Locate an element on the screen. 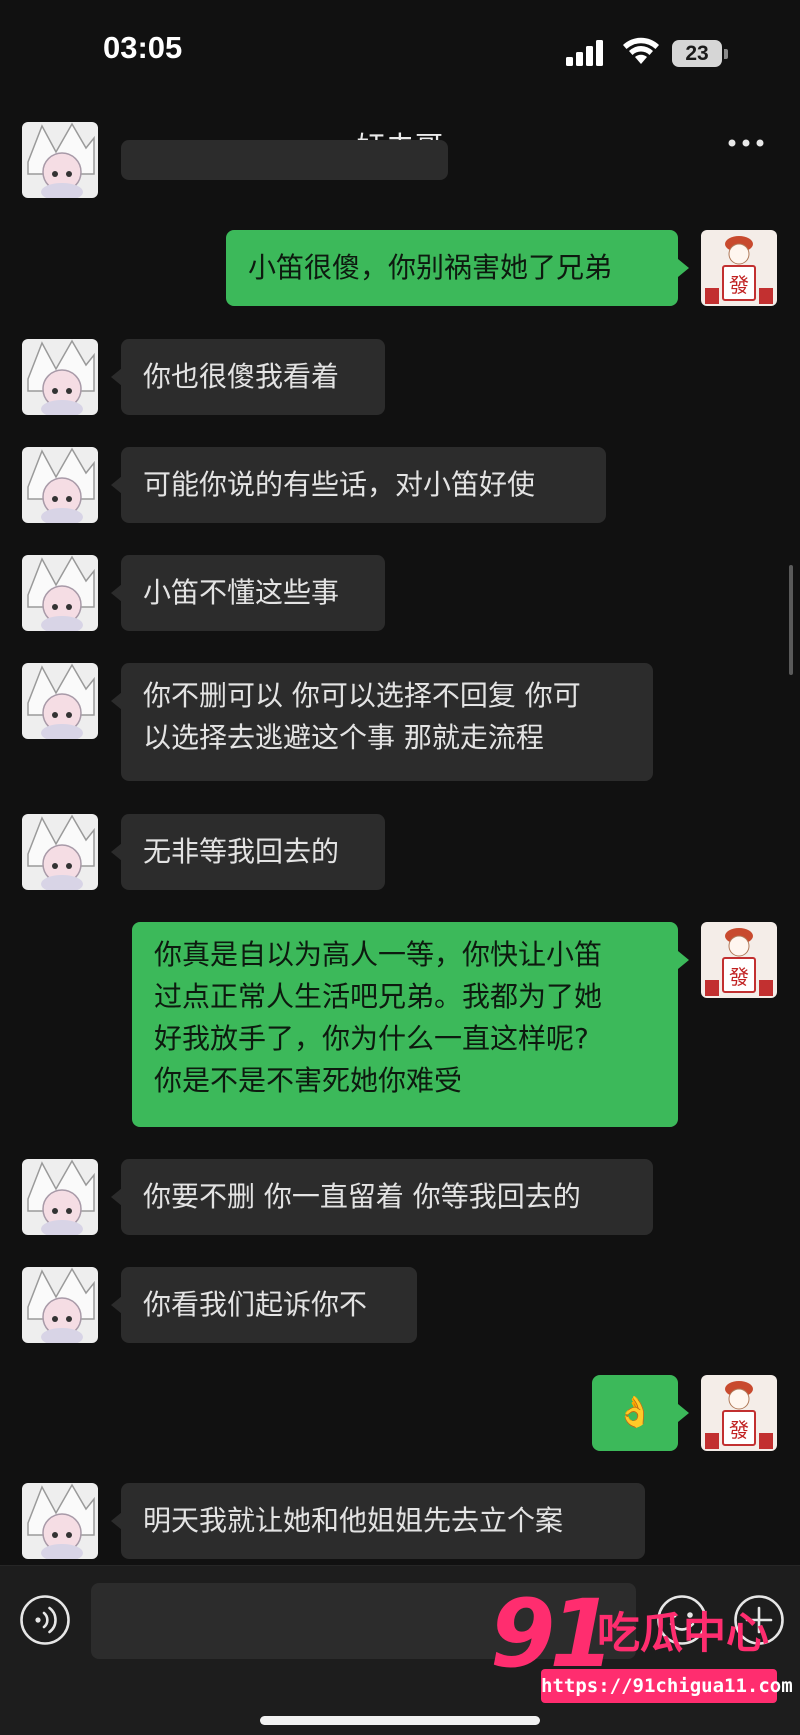  status-time: 03:05 is located at coordinates (143, 47).